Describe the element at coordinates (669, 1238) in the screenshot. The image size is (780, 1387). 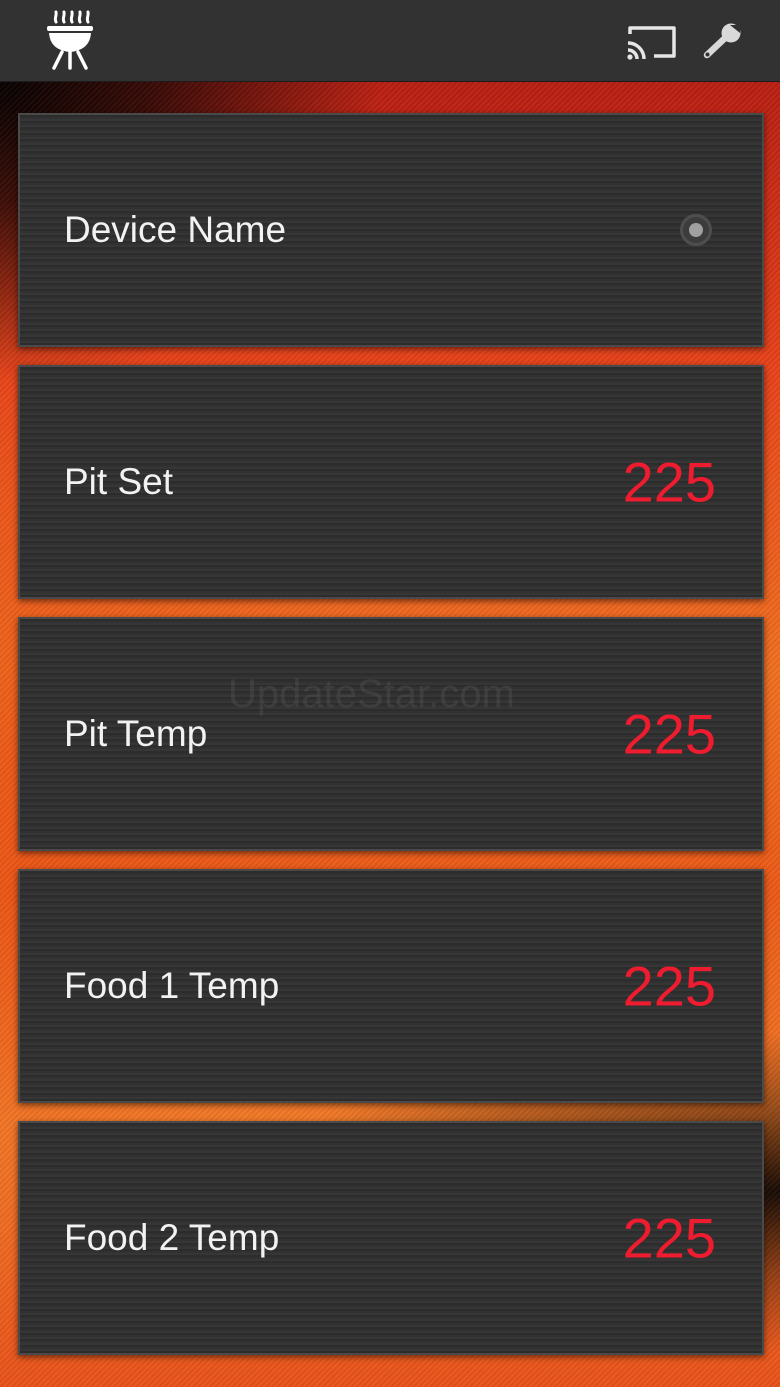
I see `food-2-temp-value: 225` at that location.